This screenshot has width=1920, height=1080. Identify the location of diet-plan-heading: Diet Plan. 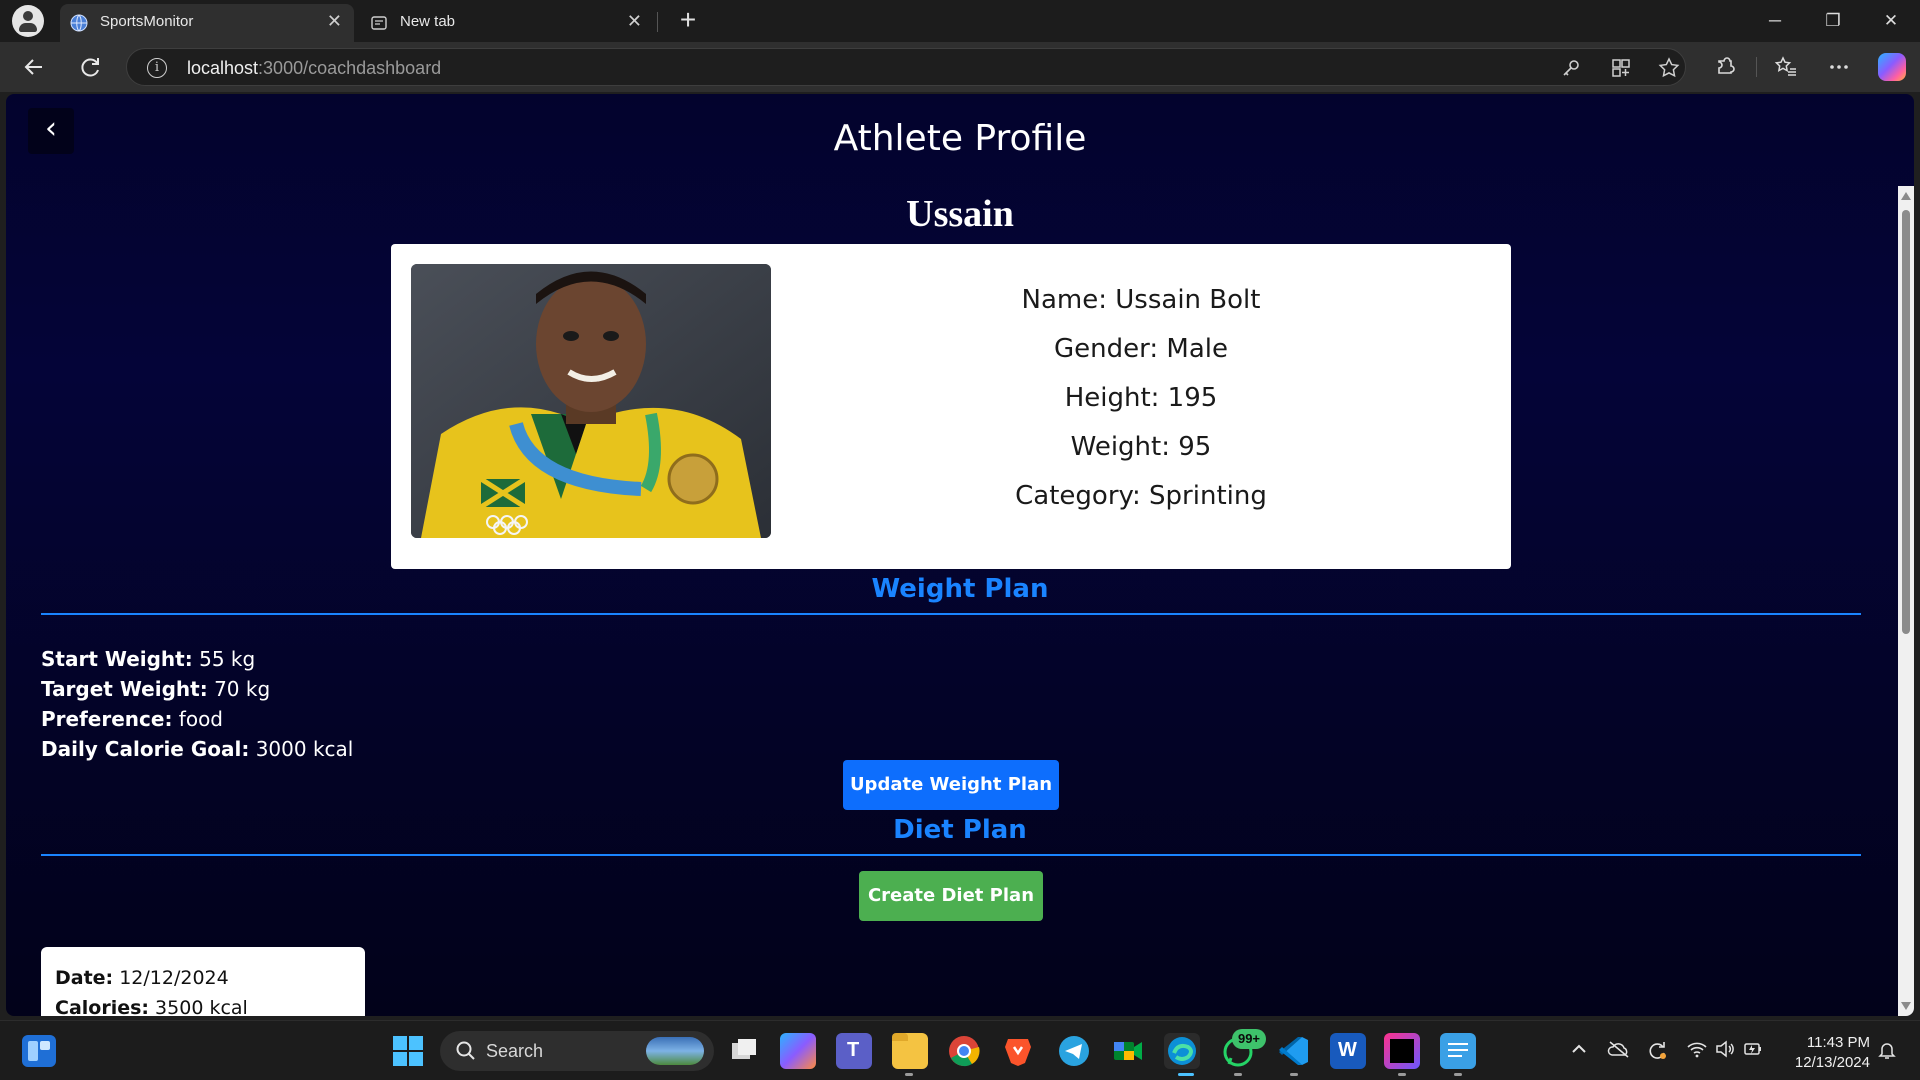
(960, 830).